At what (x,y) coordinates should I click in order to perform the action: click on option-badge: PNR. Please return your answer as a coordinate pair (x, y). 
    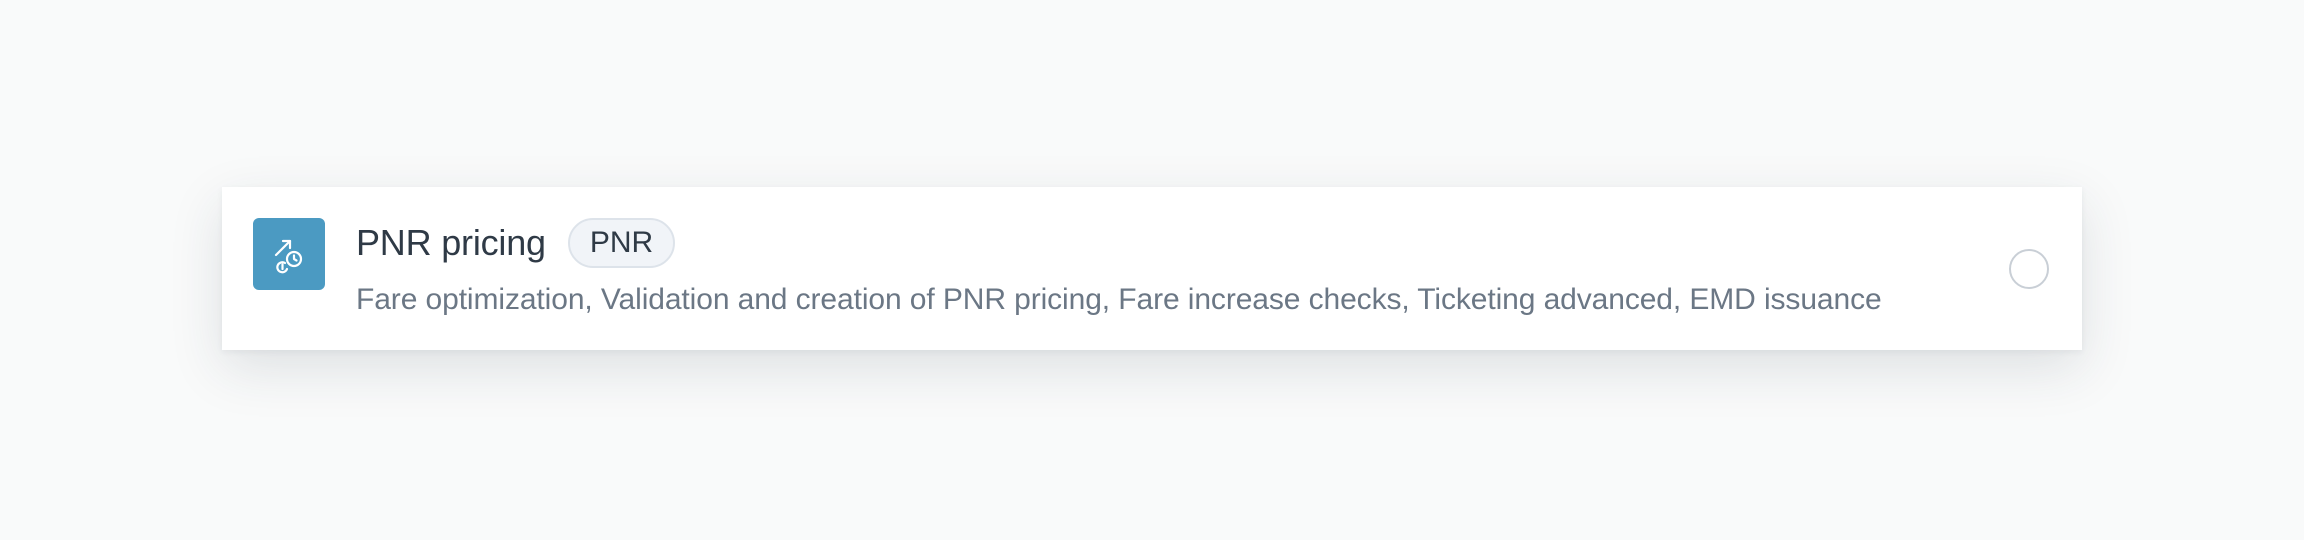
    Looking at the image, I should click on (621, 243).